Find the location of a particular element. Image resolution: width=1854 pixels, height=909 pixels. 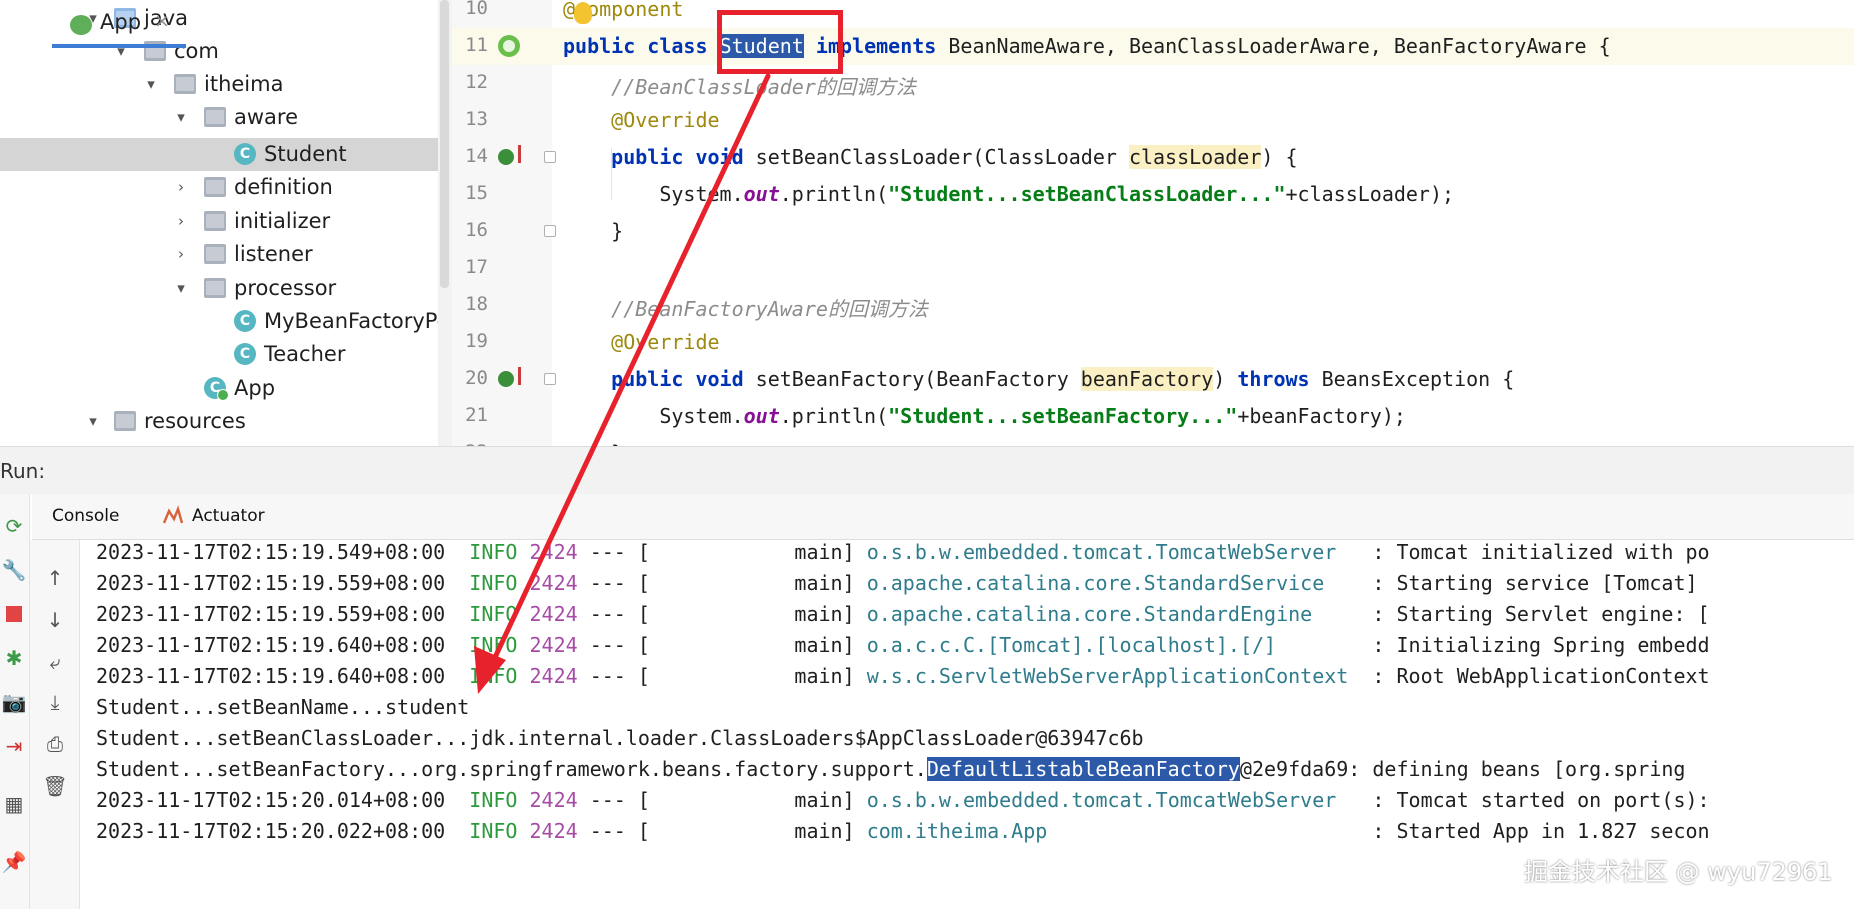

print-icon: ⎙ is located at coordinates (55, 744).